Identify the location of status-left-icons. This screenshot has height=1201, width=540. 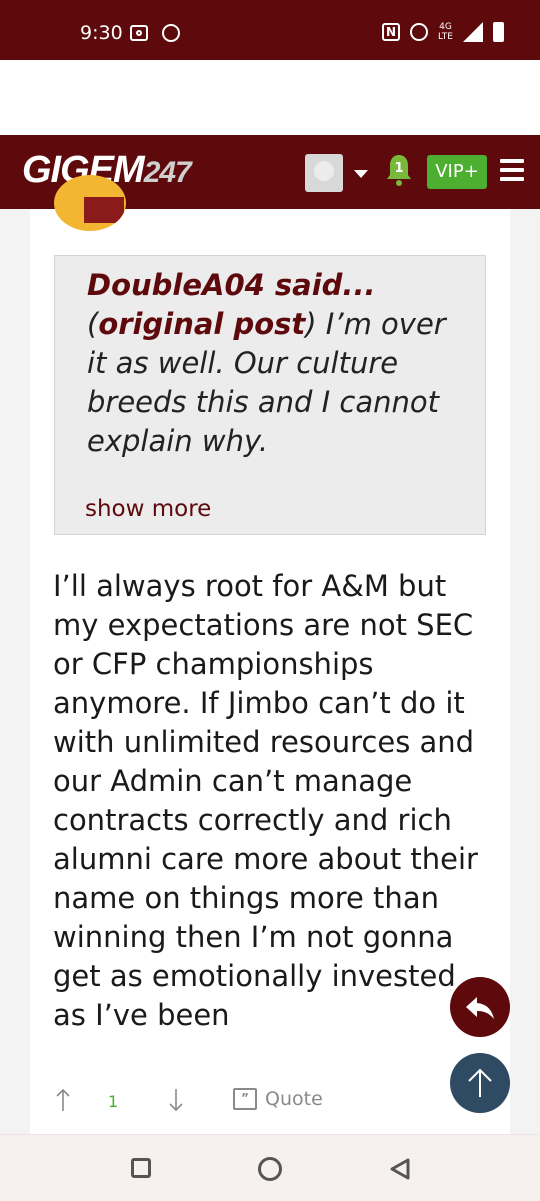
(155, 33).